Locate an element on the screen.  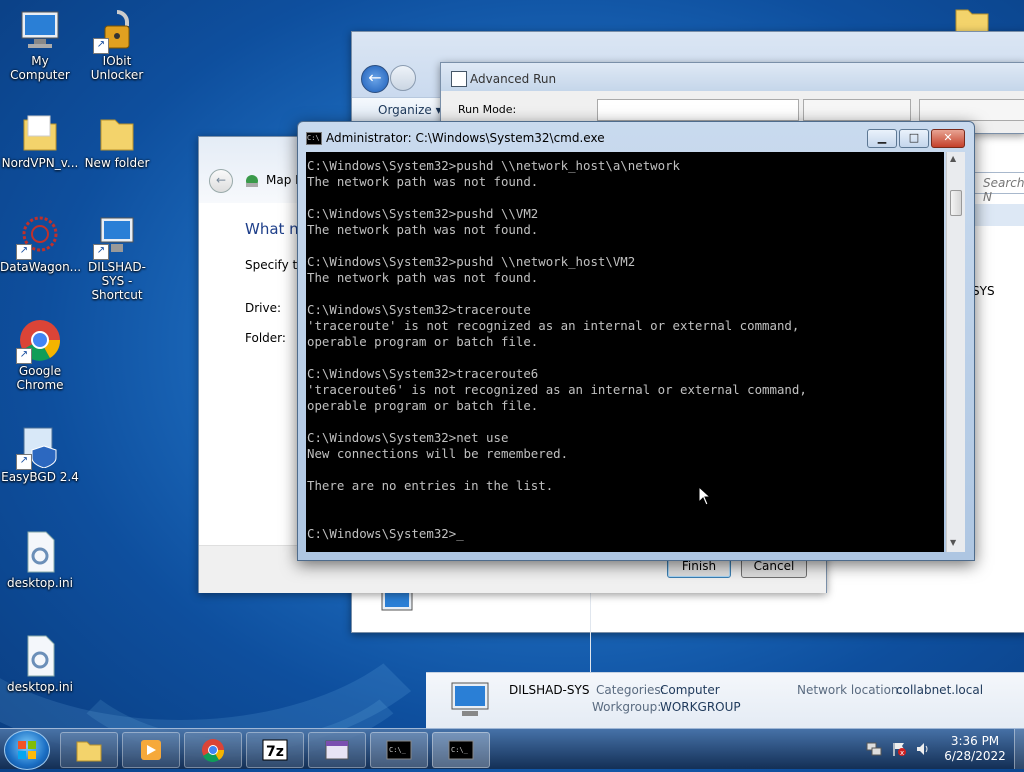
mouse-cursor-icon is located at coordinates (705, 497).